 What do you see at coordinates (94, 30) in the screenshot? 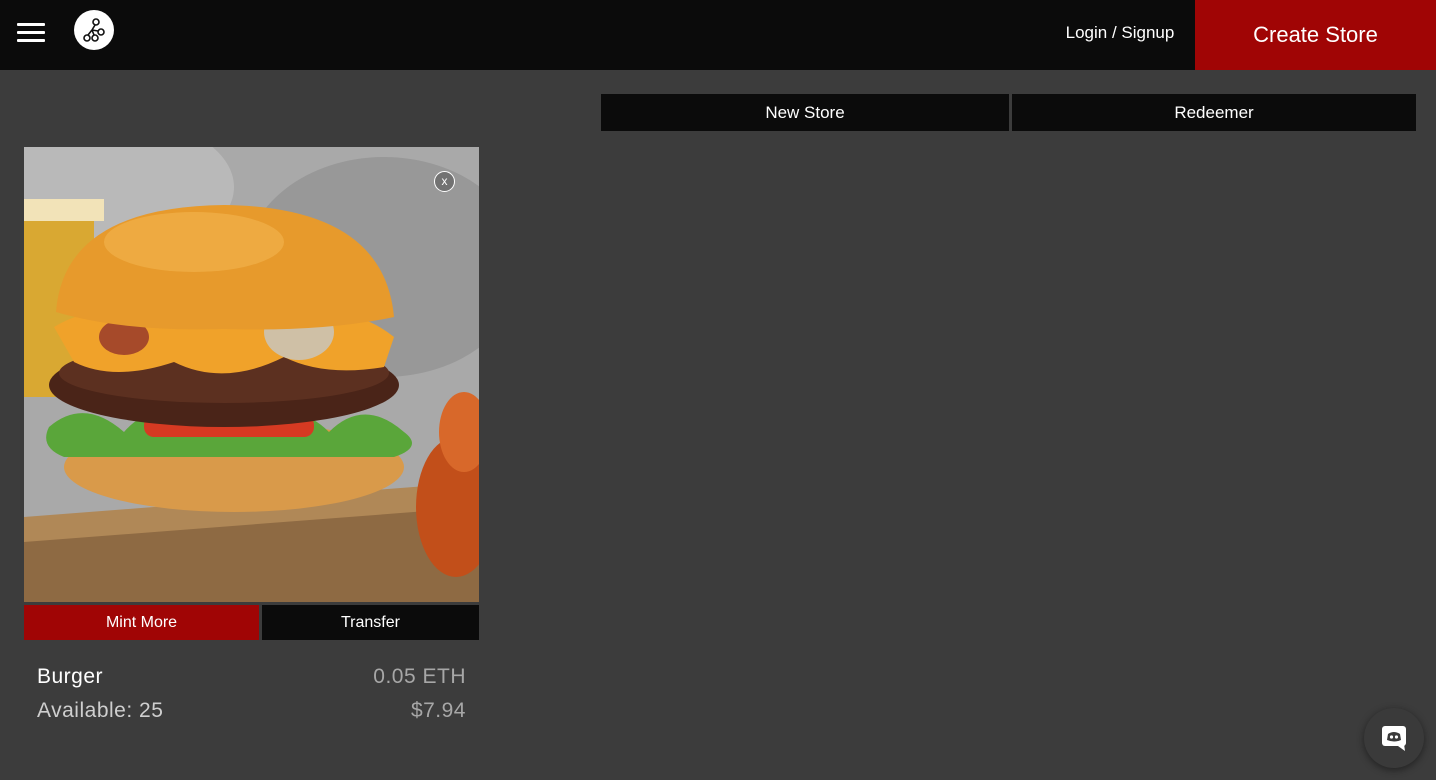
I see `network-nodes-logo-icon` at bounding box center [94, 30].